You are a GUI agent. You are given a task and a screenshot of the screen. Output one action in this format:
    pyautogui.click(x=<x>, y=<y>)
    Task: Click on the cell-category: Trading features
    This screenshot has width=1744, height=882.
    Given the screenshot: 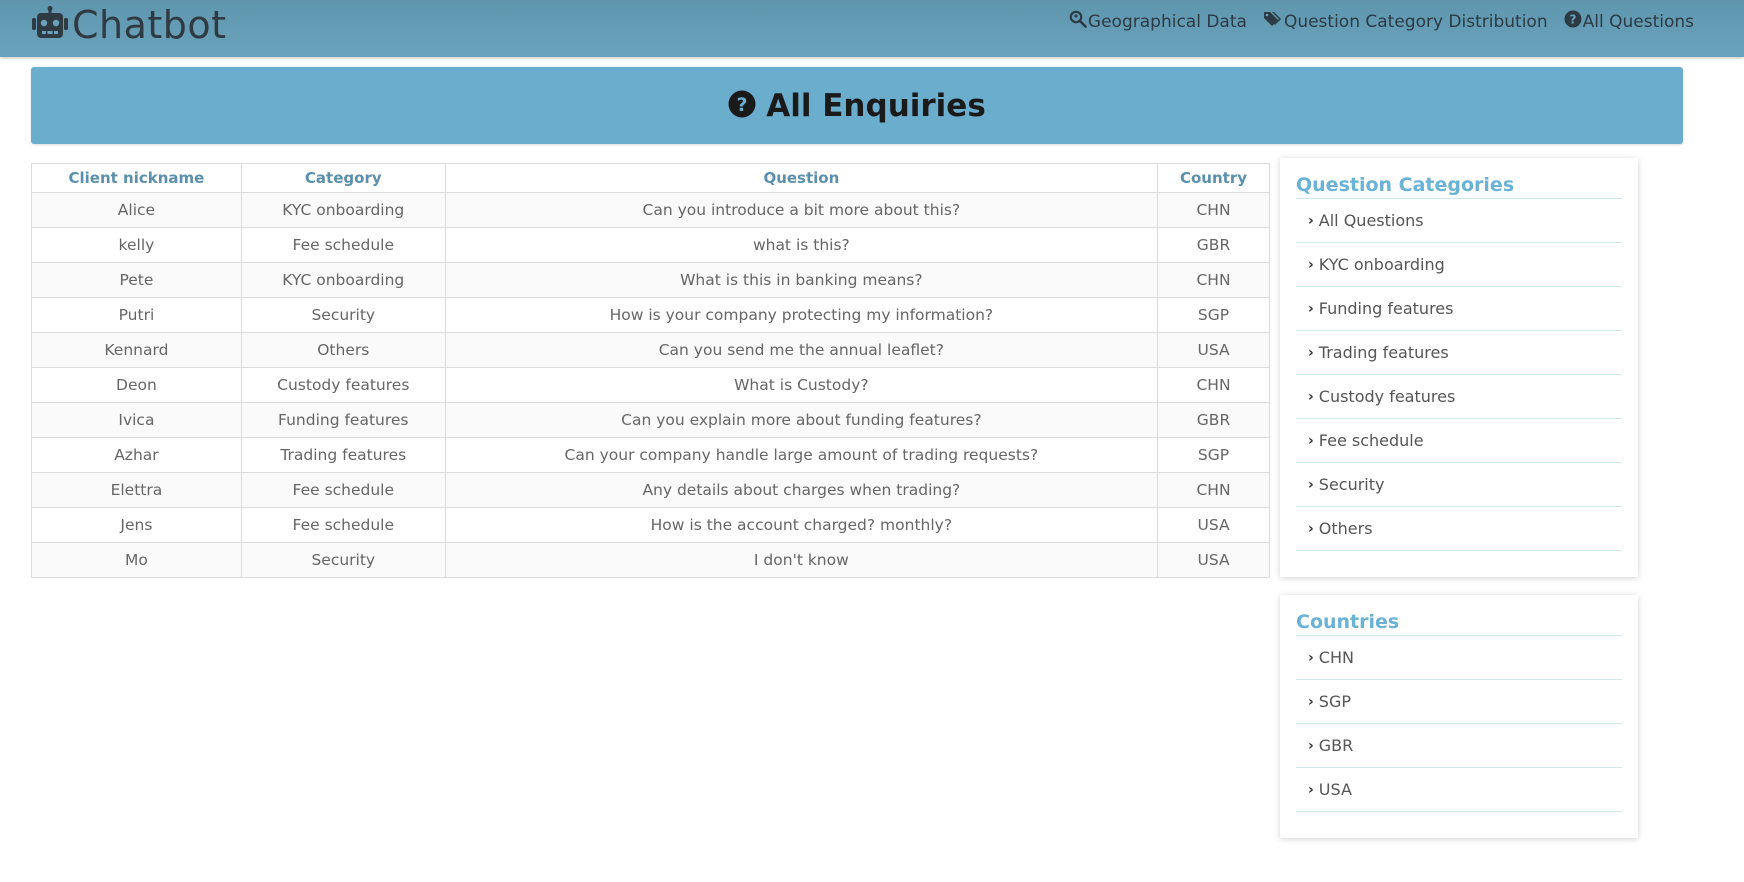 What is the action you would take?
    pyautogui.click(x=343, y=455)
    